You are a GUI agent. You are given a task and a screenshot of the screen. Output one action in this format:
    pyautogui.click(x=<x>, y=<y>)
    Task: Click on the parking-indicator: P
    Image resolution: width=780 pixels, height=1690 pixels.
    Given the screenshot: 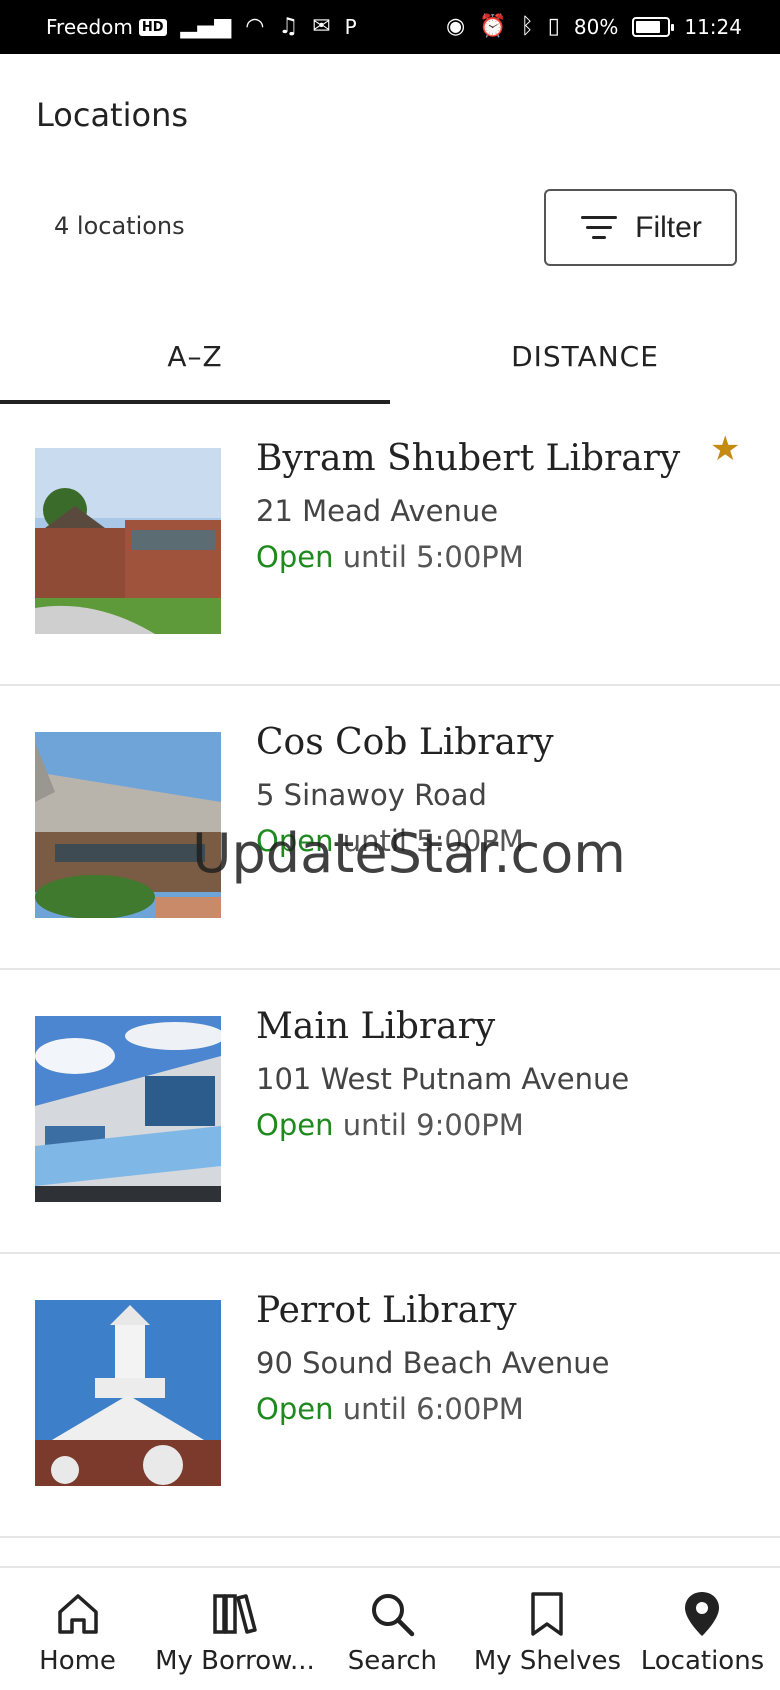 What is the action you would take?
    pyautogui.click(x=350, y=27)
    